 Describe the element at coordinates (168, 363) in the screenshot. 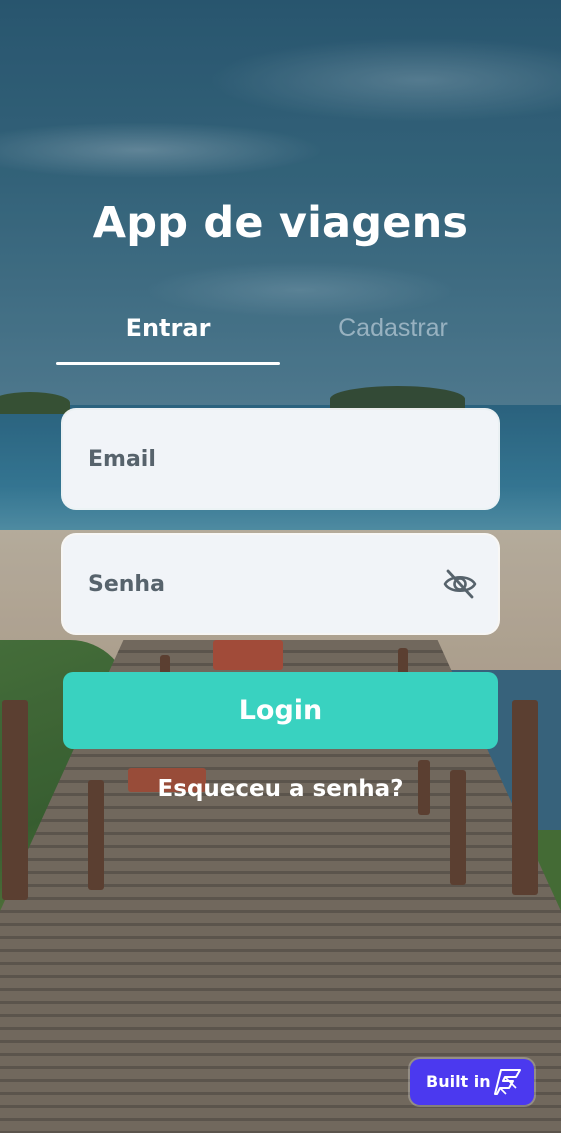

I see `tab-indicator` at that location.